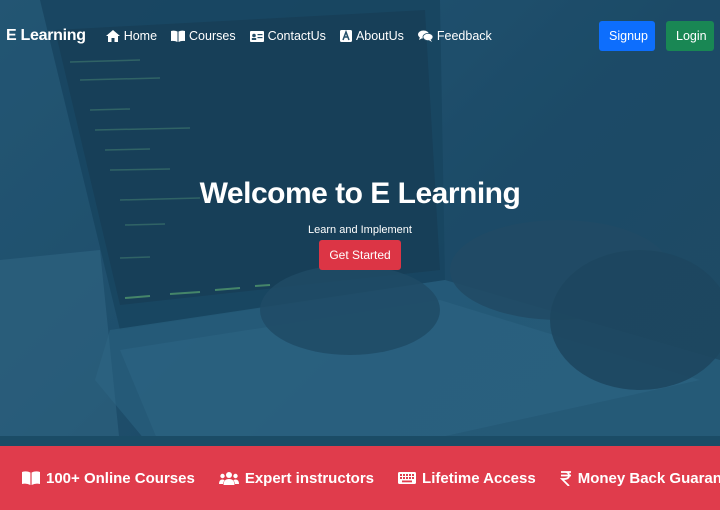 The image size is (720, 510). Describe the element at coordinates (656, 36) in the screenshot. I see `nav-buttons: Signup Login` at that location.